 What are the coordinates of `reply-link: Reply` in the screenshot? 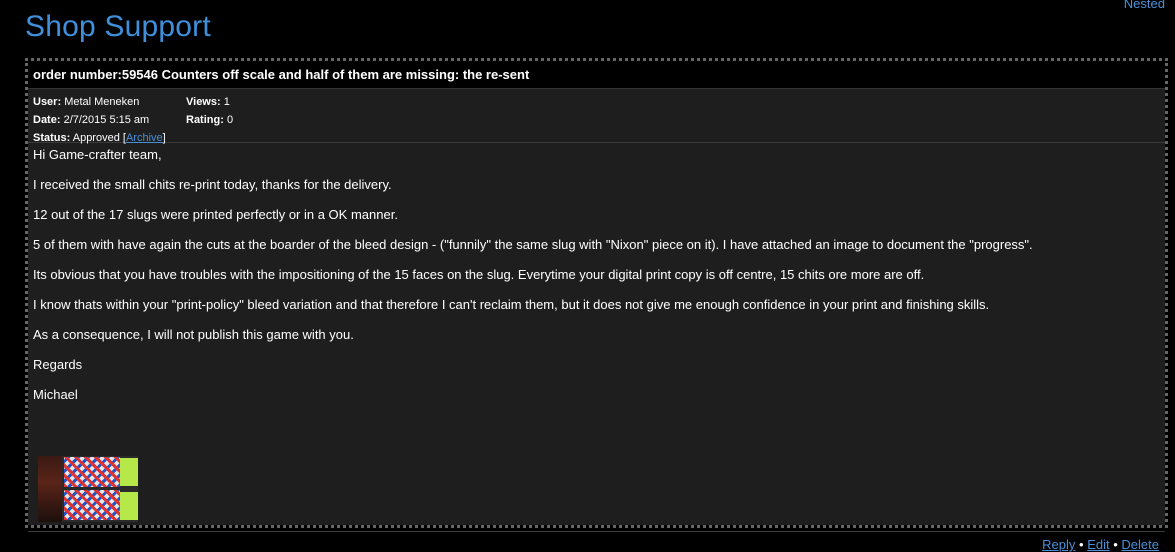 It's located at (1058, 544).